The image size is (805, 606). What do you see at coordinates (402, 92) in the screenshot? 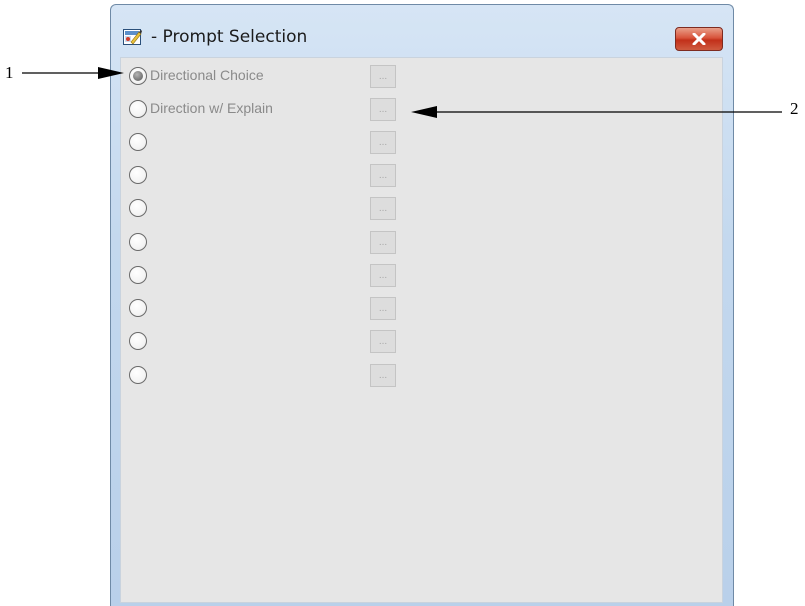
I see `callout-arrows` at bounding box center [402, 92].